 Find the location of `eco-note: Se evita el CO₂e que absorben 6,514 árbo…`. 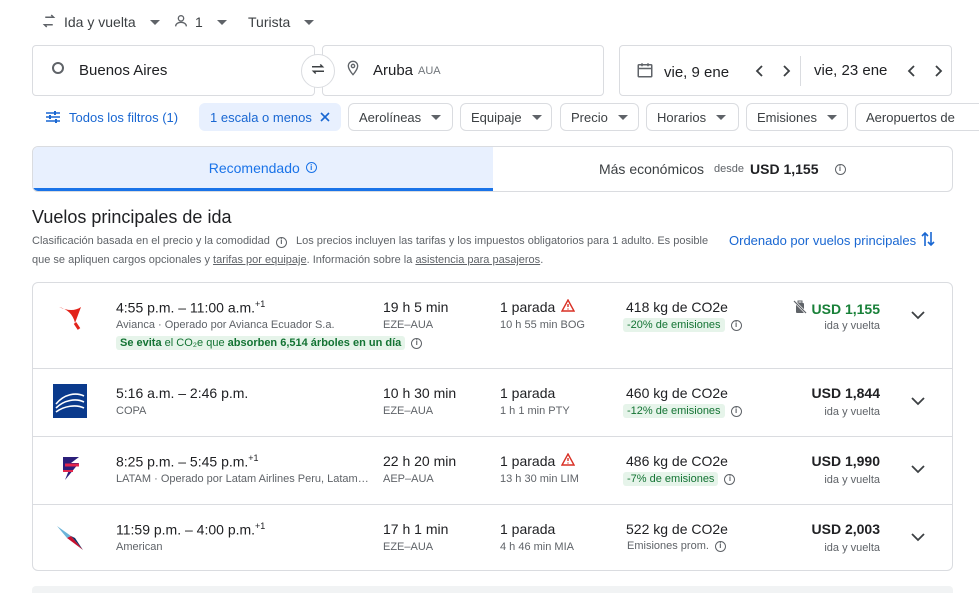

eco-note: Se evita el CO₂e que absorben 6,514 árbo… is located at coordinates (269, 343).